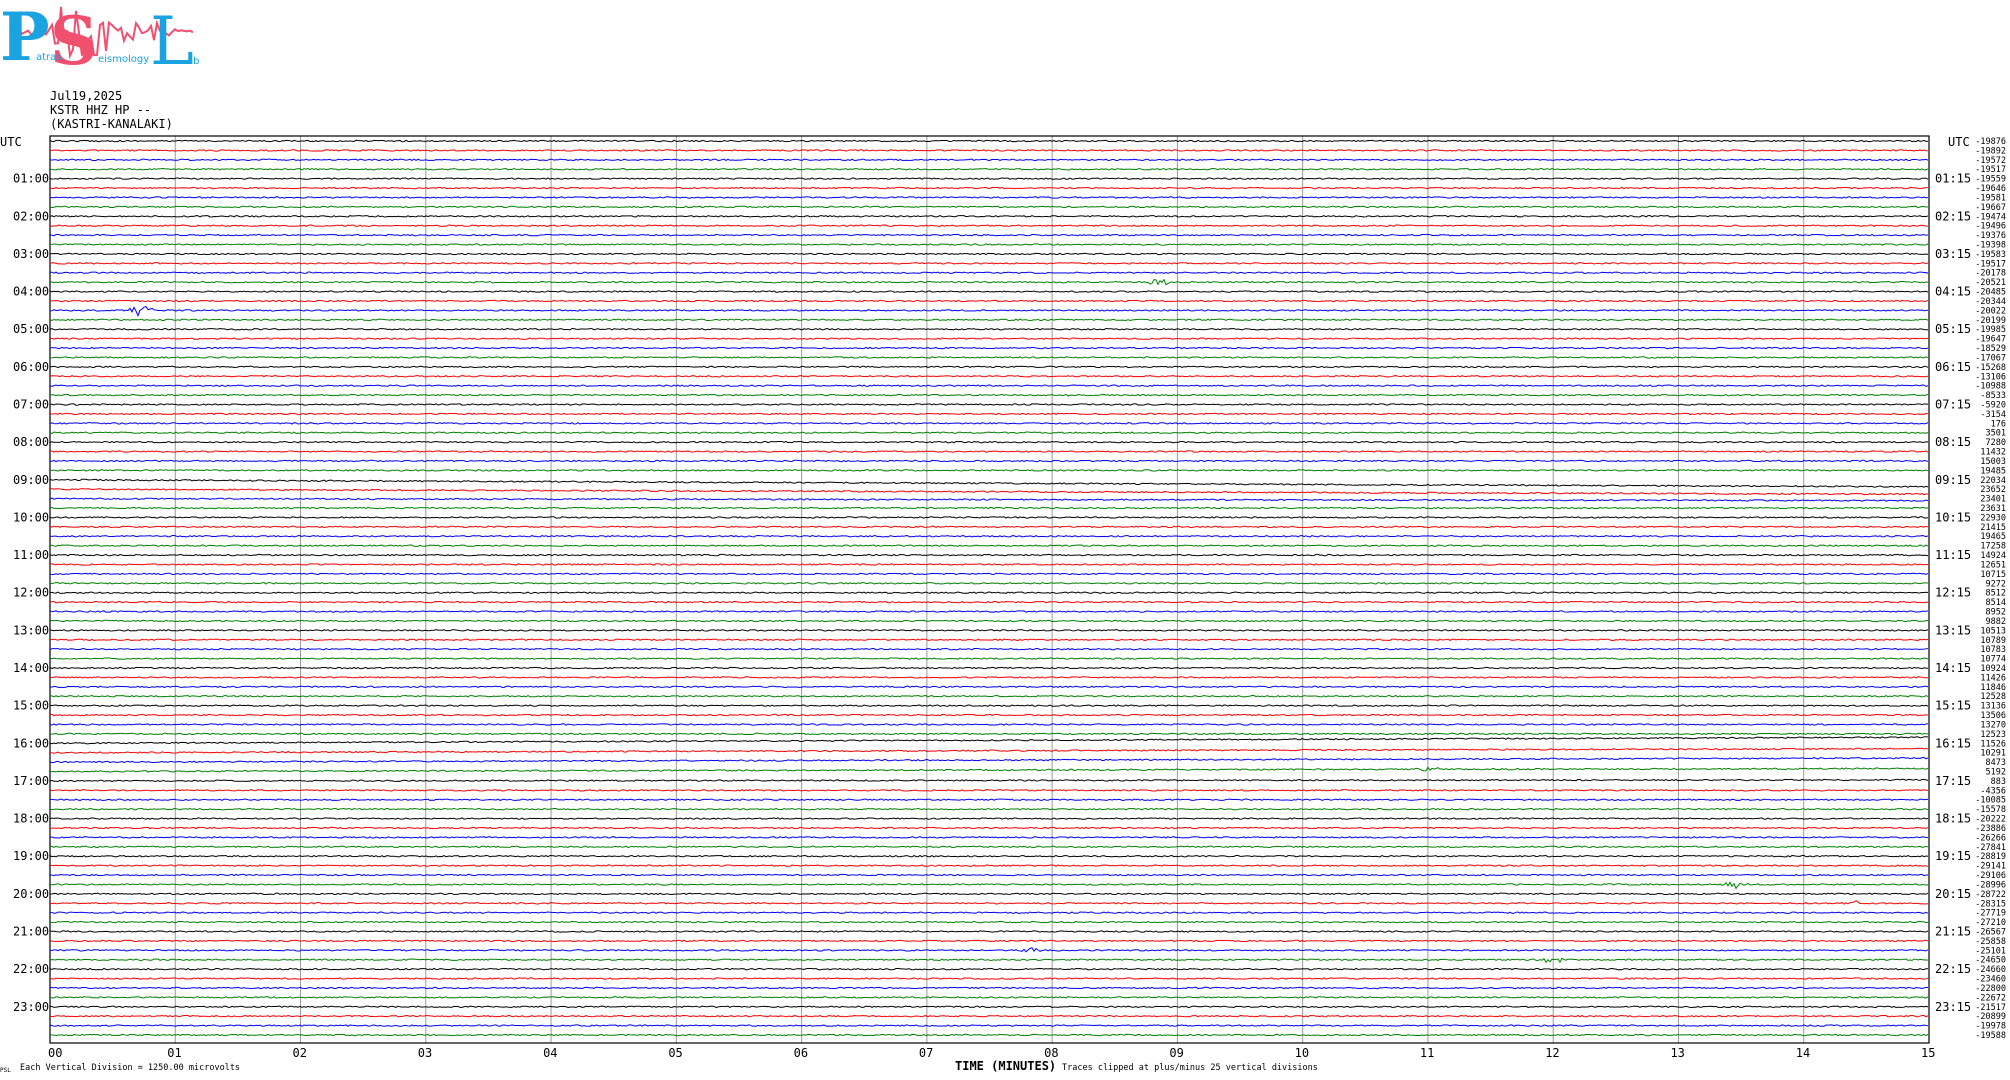 The image size is (2010, 1080). What do you see at coordinates (1953, 517) in the screenshot?
I see `right-hour-label: 10:15` at bounding box center [1953, 517].